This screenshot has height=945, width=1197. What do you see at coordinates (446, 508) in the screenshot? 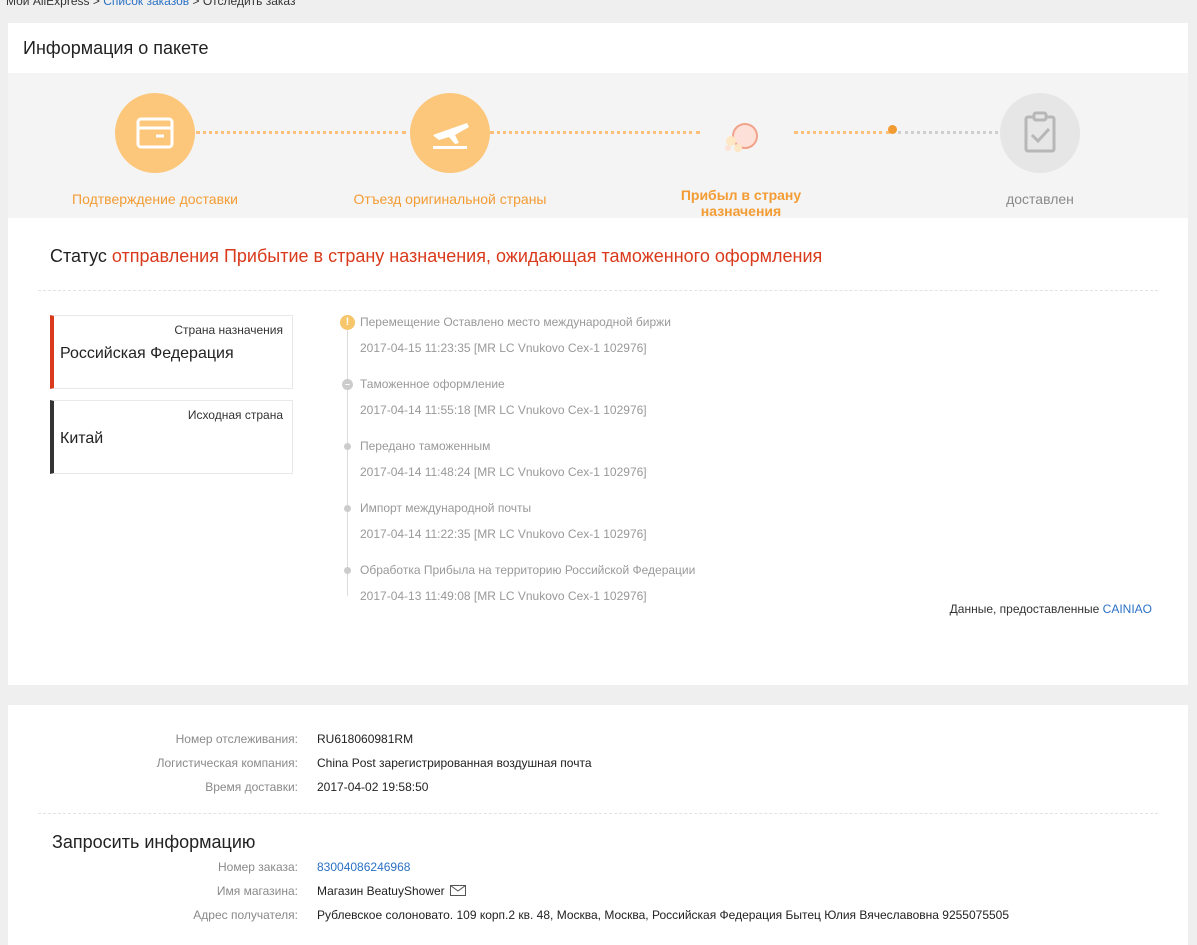
I see `event-title: Импорт международной почты` at bounding box center [446, 508].